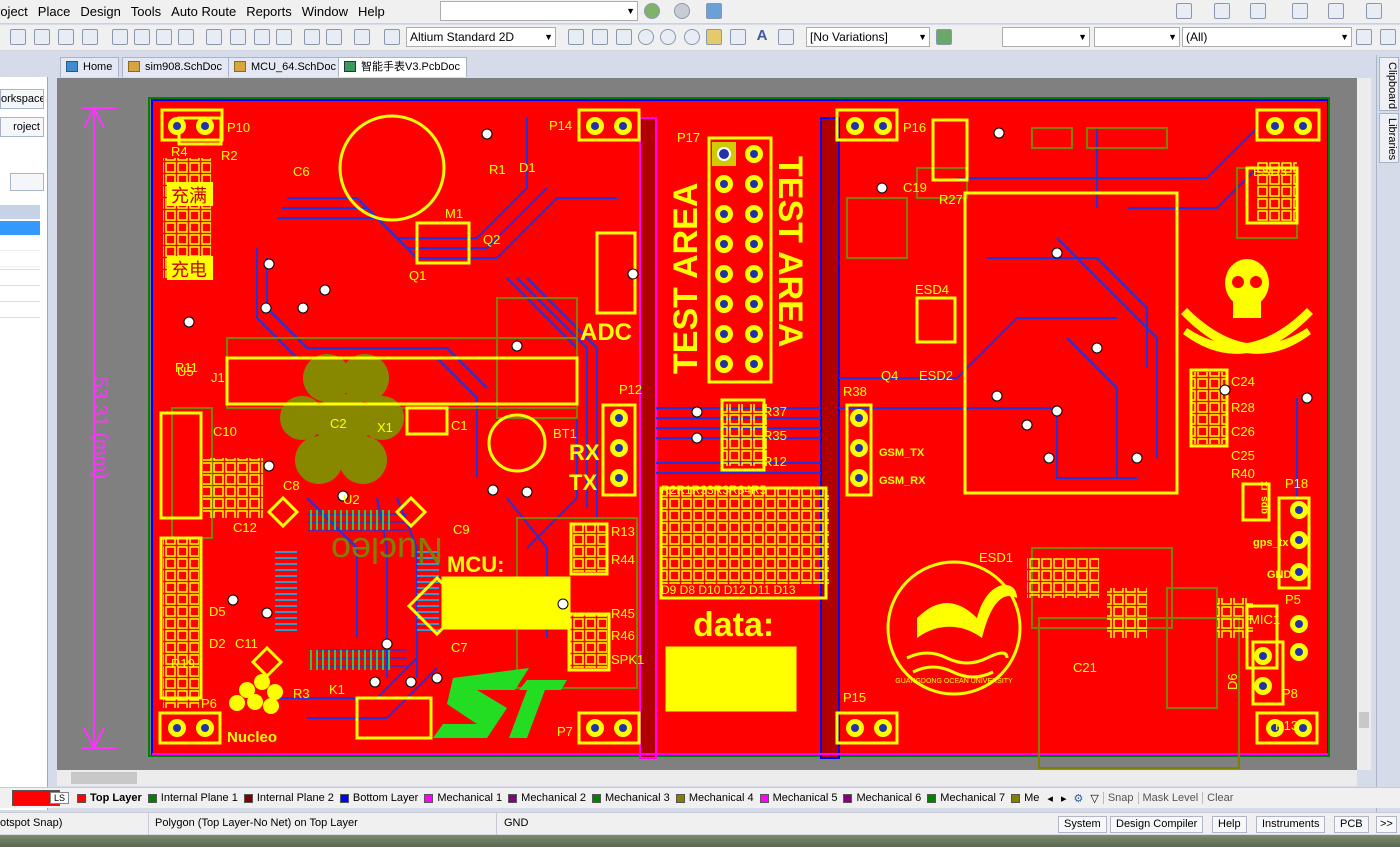 This screenshot has width=1400, height=847. What do you see at coordinates (262, 37) in the screenshot?
I see `deselect-icon` at bounding box center [262, 37].